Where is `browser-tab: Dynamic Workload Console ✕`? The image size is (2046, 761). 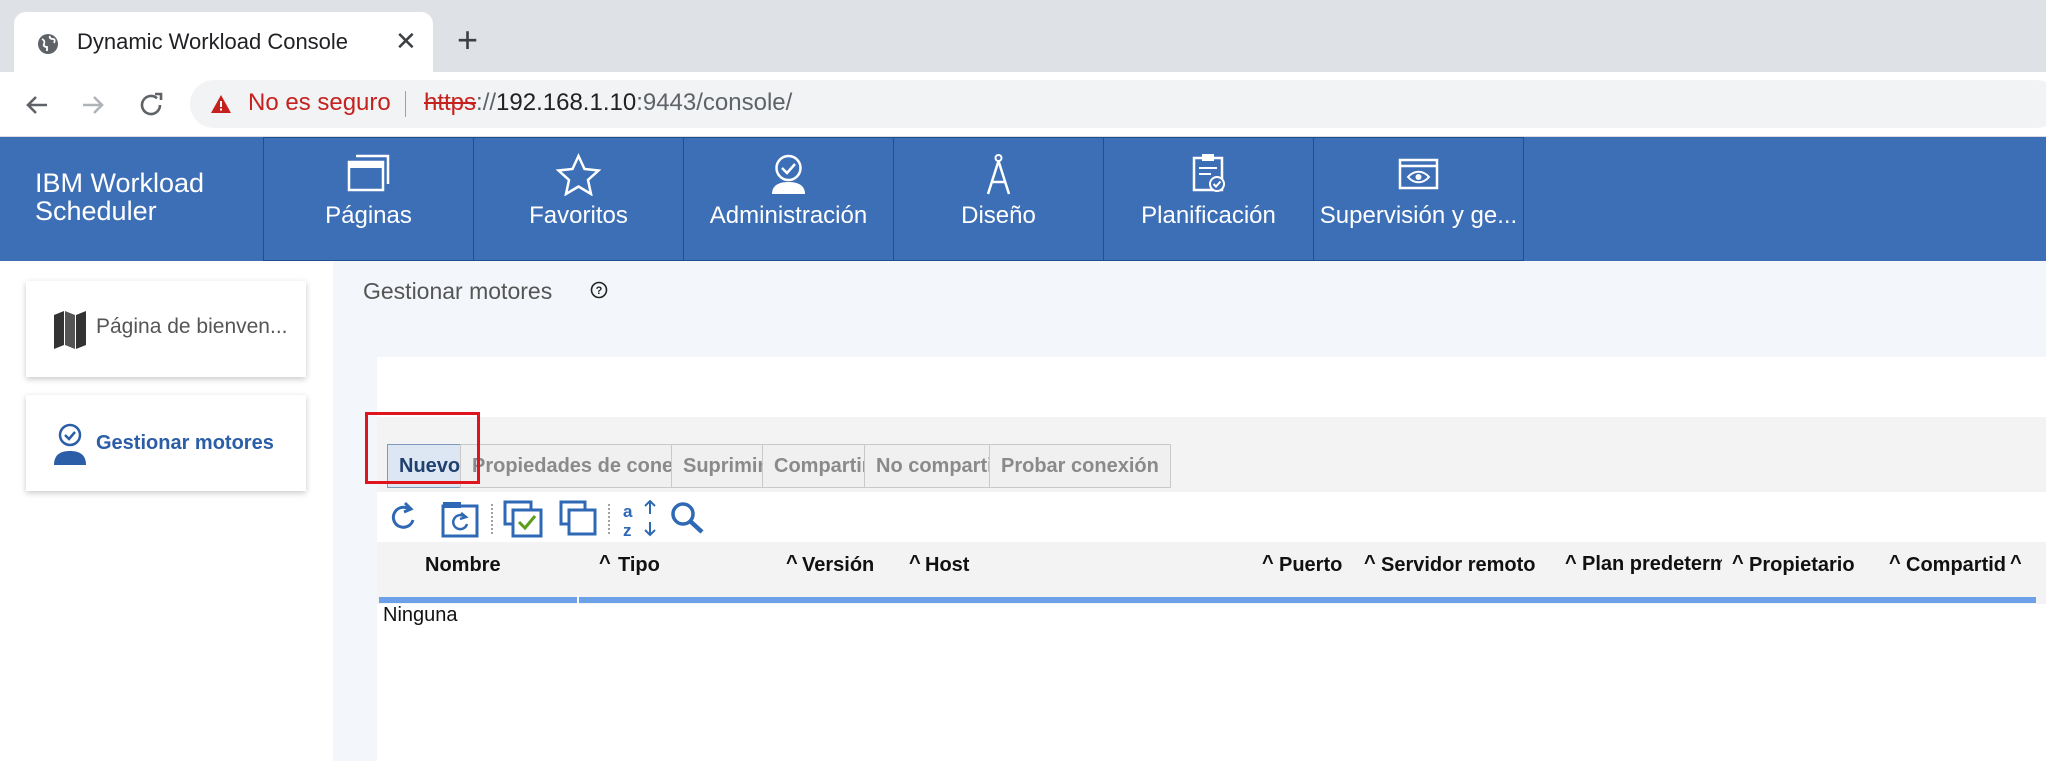
browser-tab: Dynamic Workload Console ✕ is located at coordinates (223, 42).